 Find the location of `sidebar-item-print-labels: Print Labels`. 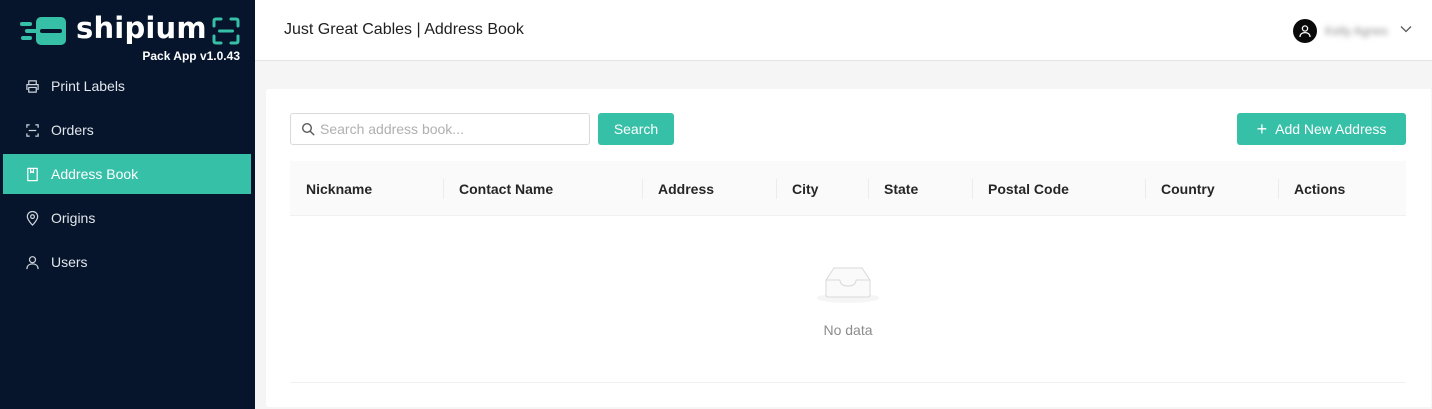

sidebar-item-print-labels: Print Labels is located at coordinates (127, 86).